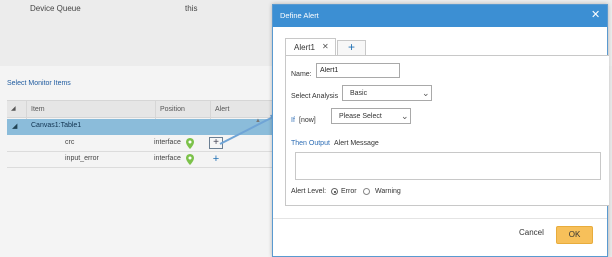 The width and height of the screenshot is (612, 257). Describe the element at coordinates (139, 160) in the screenshot. I see `table-row: input_error interface +` at that location.